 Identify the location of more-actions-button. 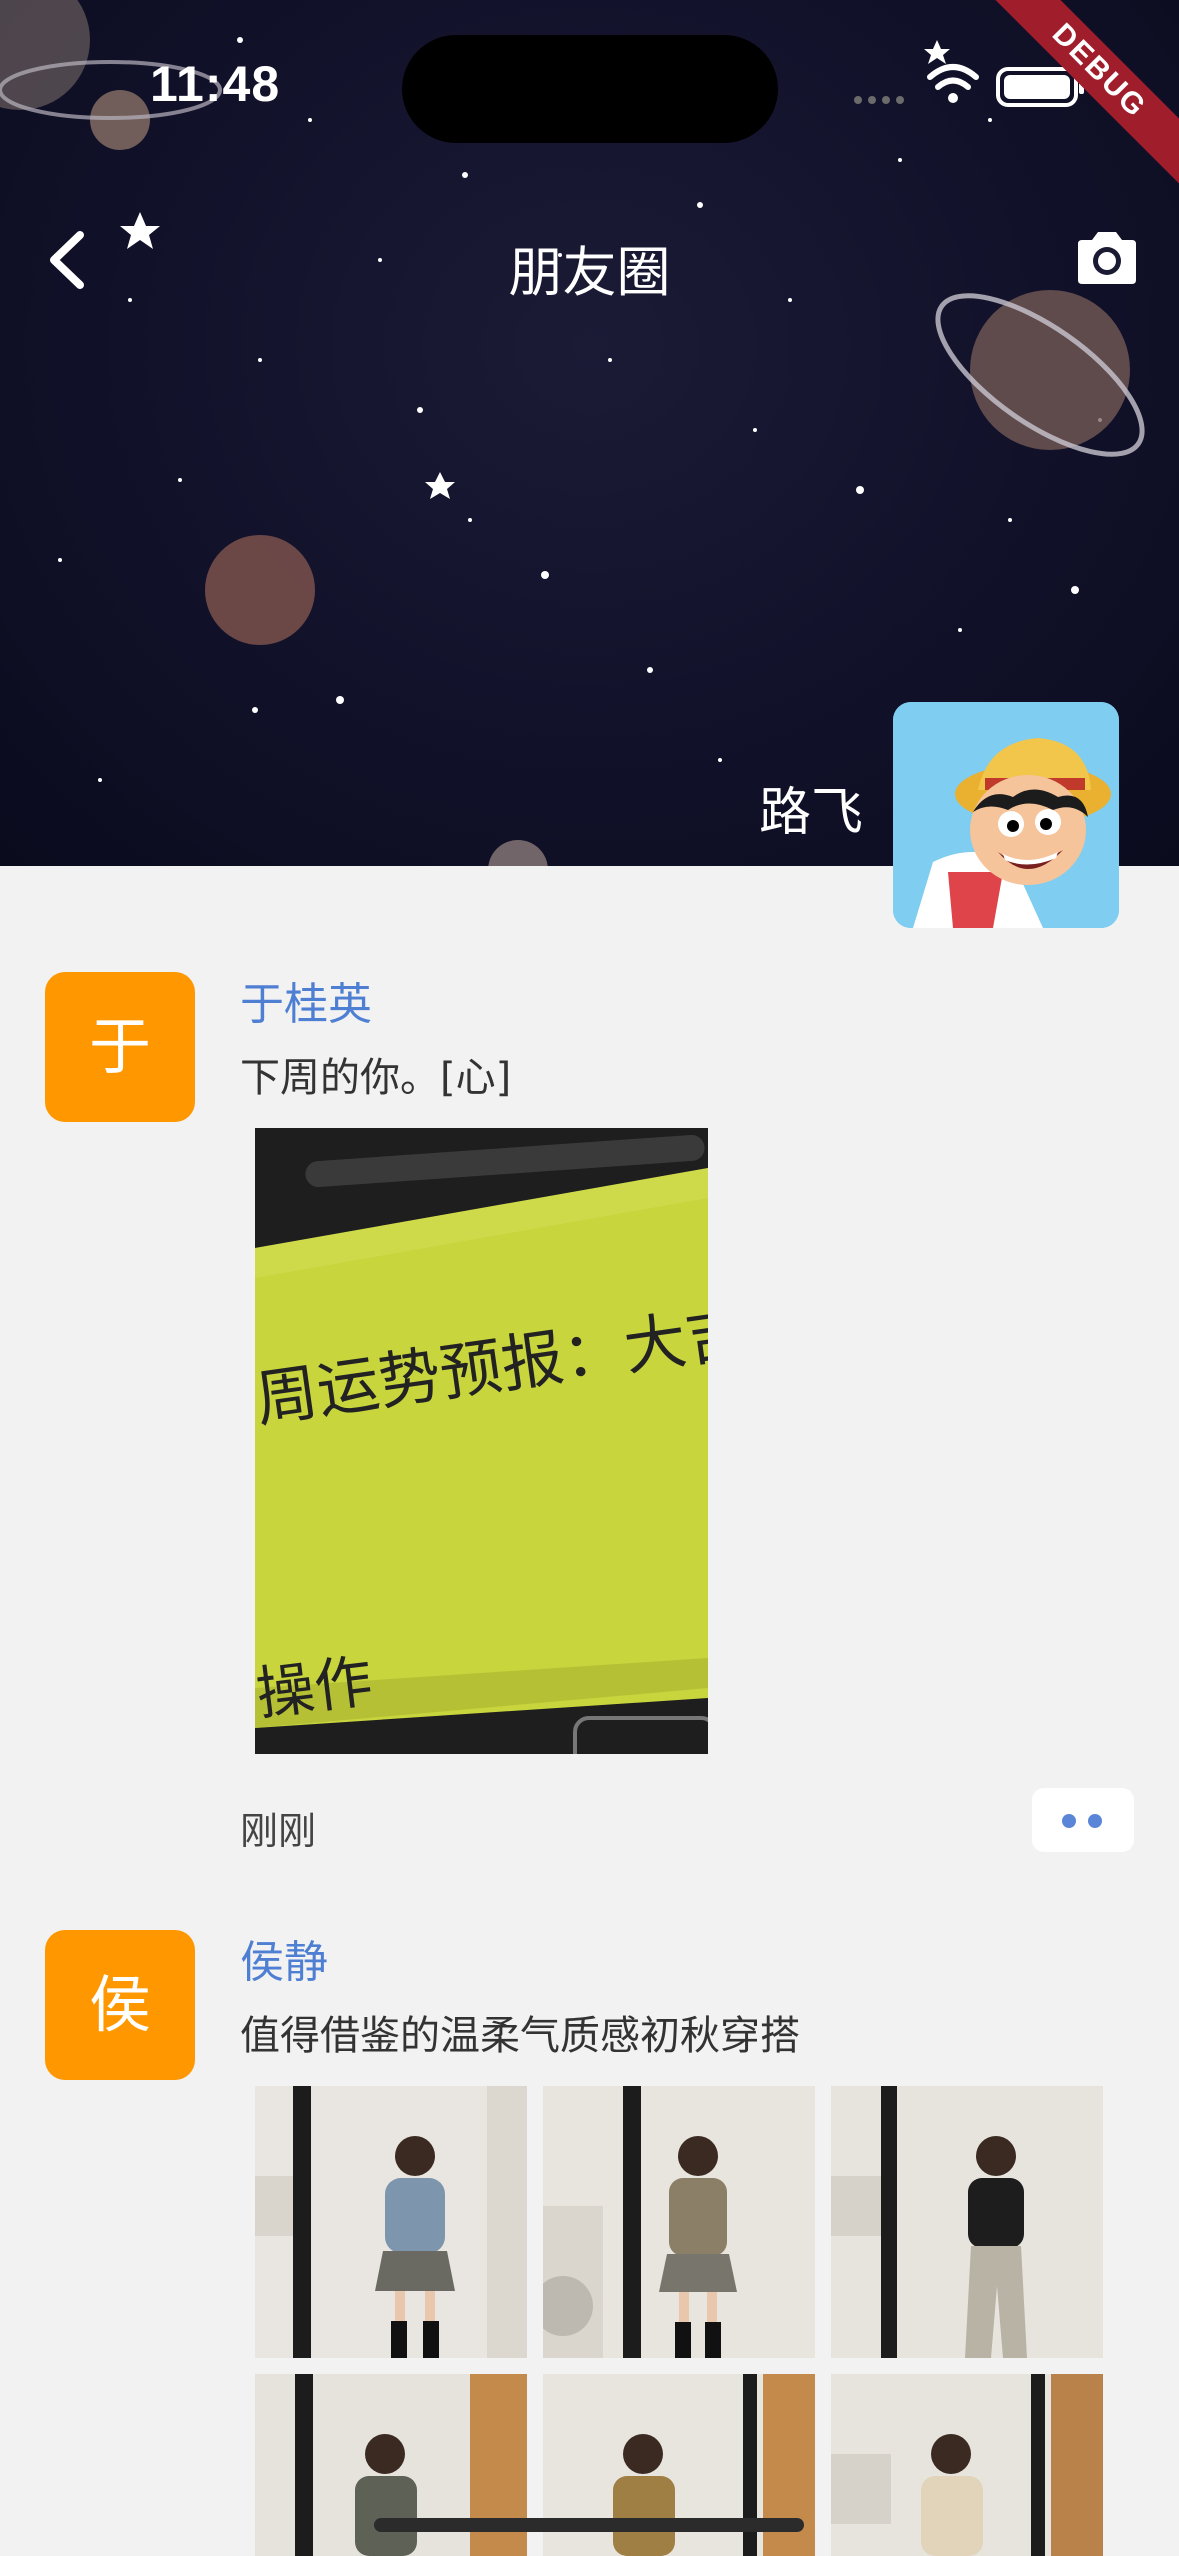
(1083, 1820).